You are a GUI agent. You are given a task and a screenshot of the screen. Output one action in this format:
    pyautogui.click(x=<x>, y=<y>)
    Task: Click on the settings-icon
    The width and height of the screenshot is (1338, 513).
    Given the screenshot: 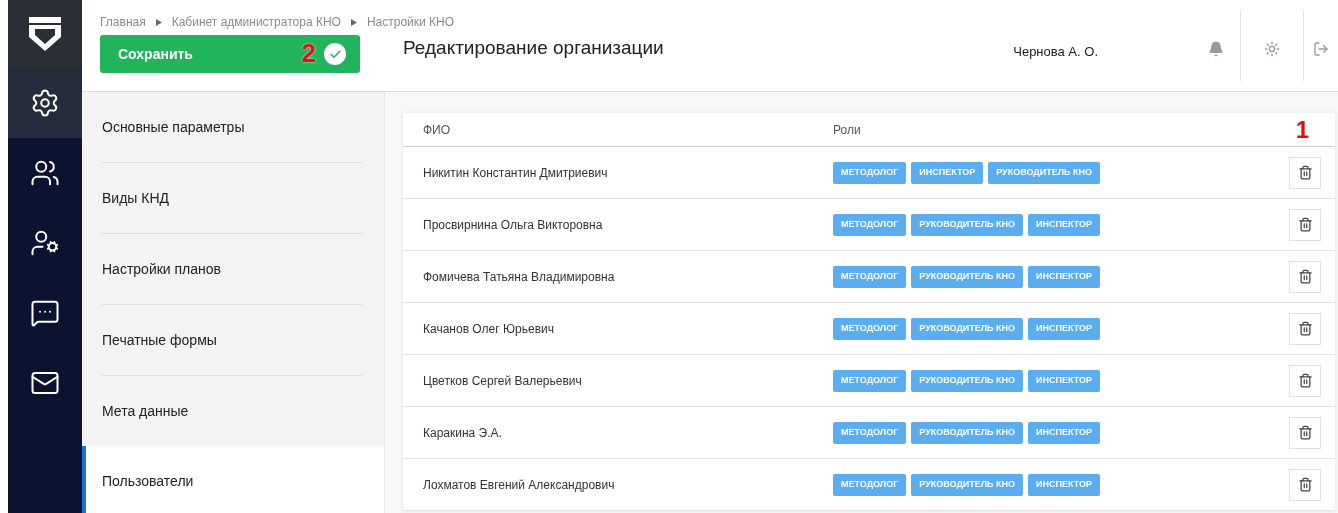 What is the action you would take?
    pyautogui.click(x=1272, y=48)
    